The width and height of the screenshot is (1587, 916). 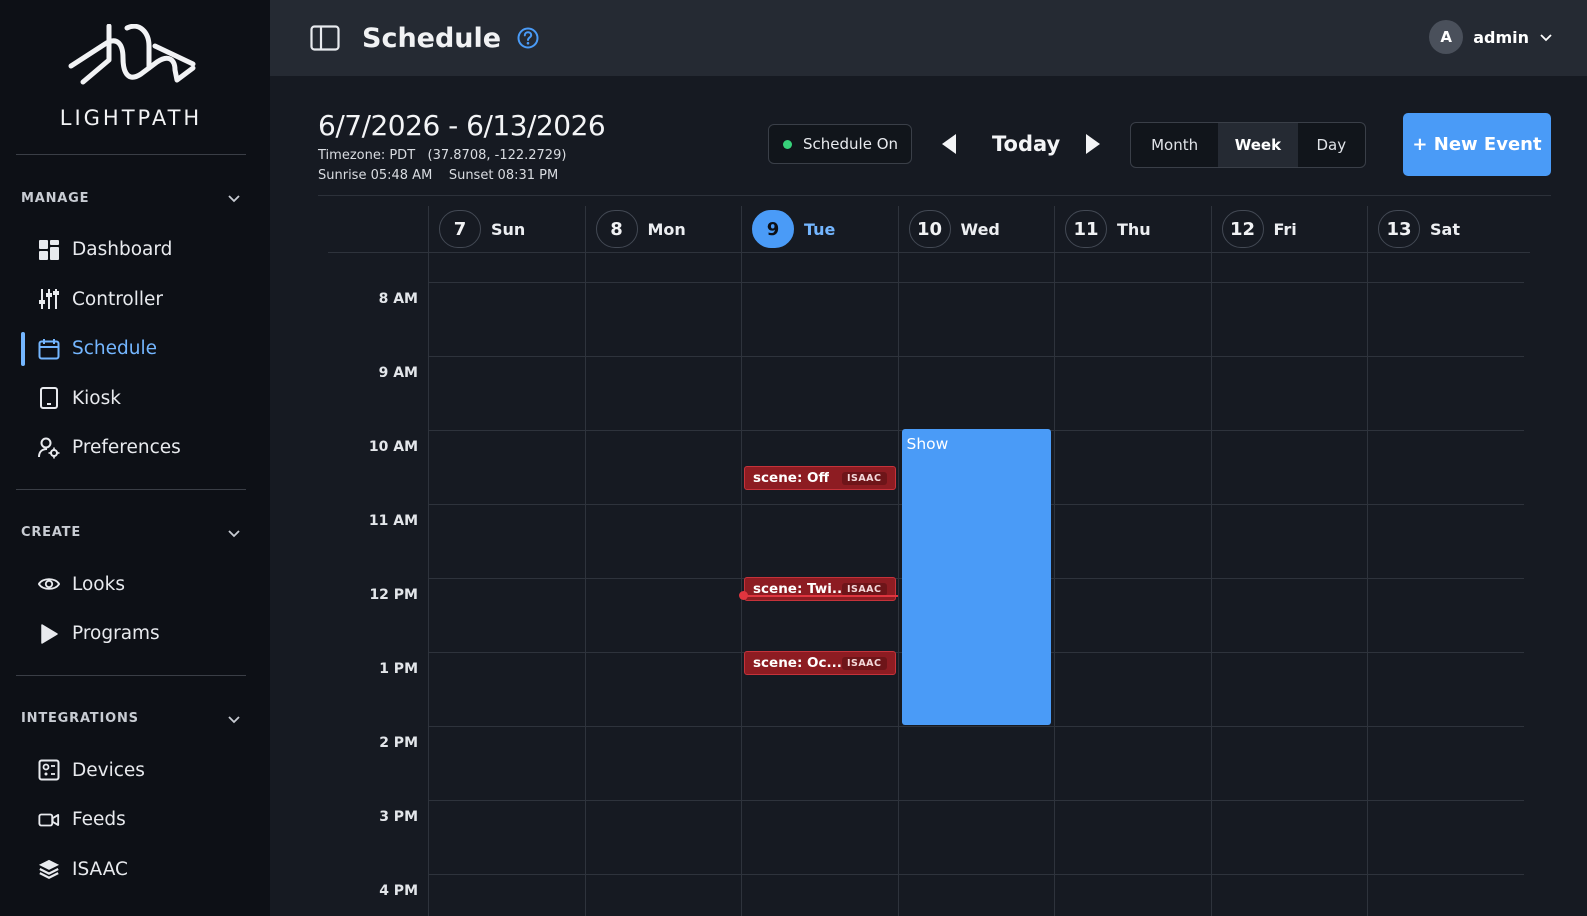 I want to click on dashboard-icon, so click(x=49, y=250).